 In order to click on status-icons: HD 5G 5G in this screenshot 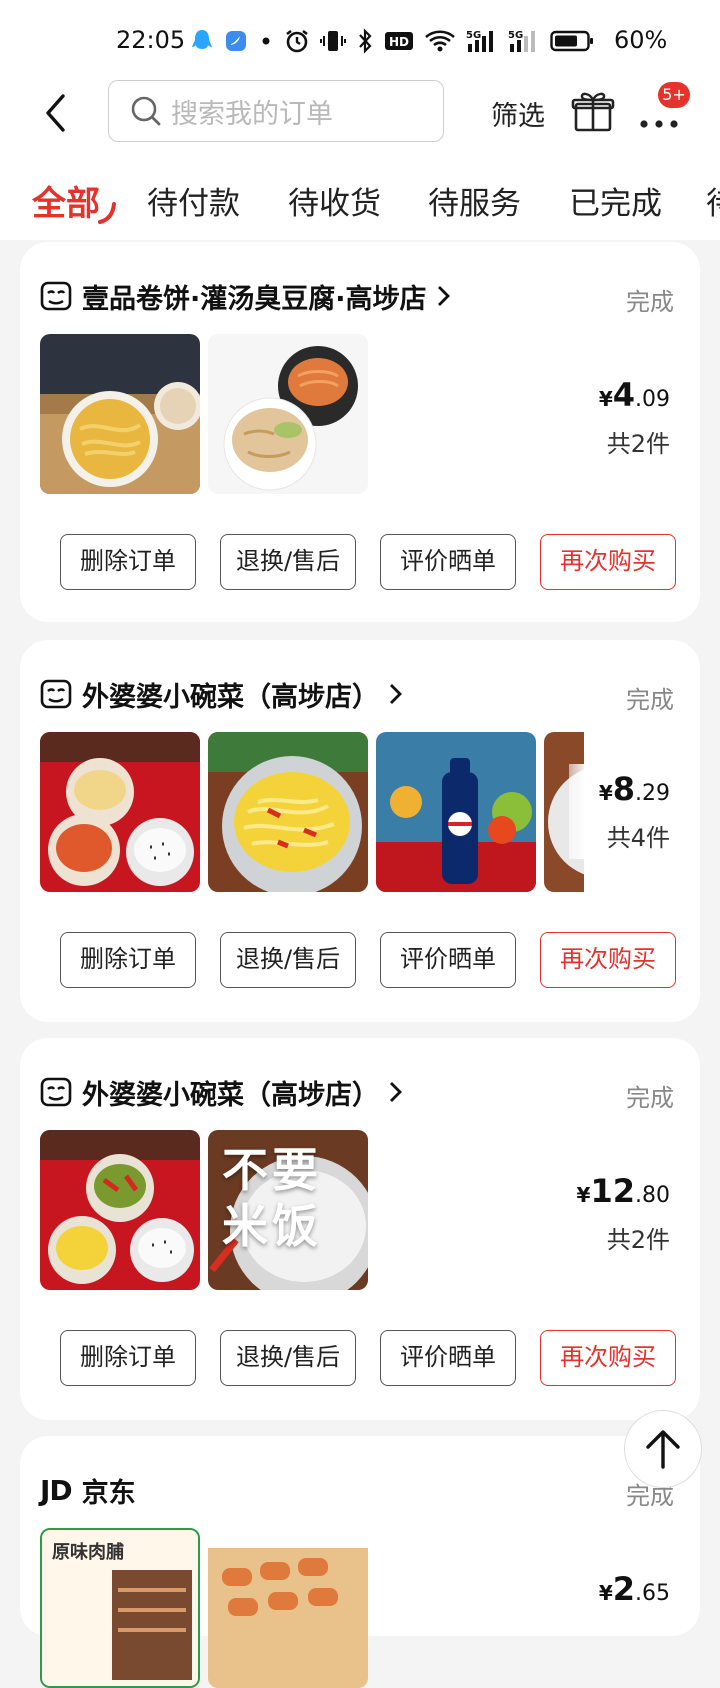, I will do `click(392, 41)`.